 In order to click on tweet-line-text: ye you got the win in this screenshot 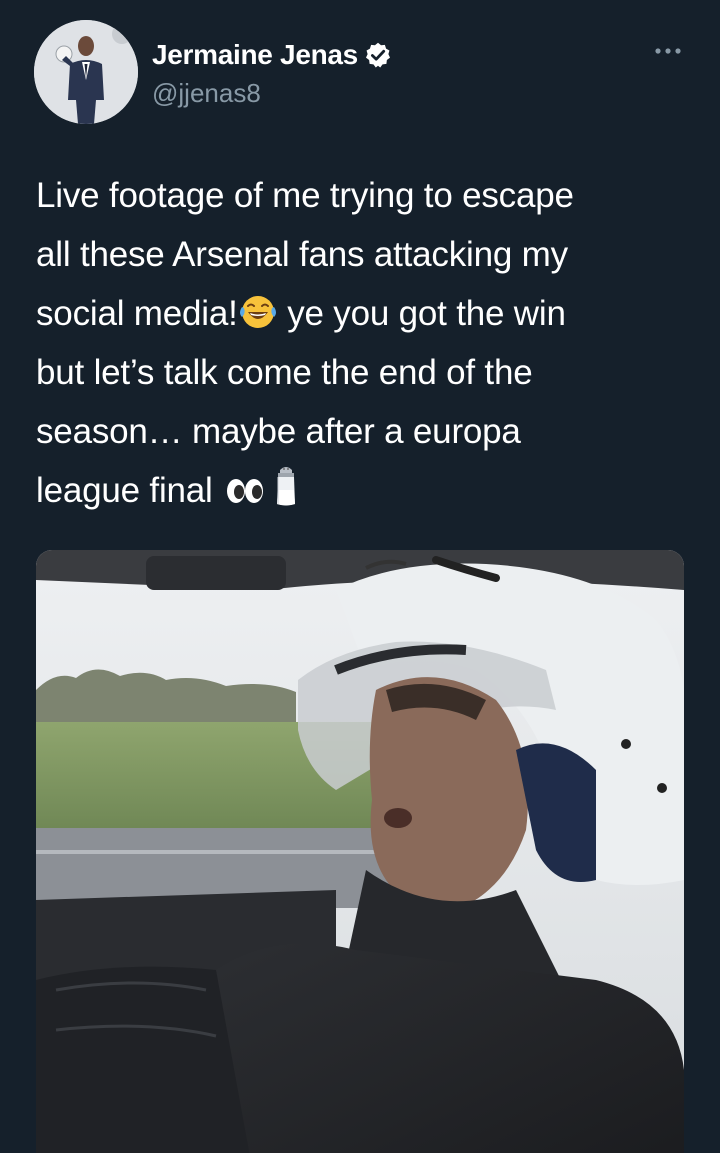, I will do `click(421, 313)`.